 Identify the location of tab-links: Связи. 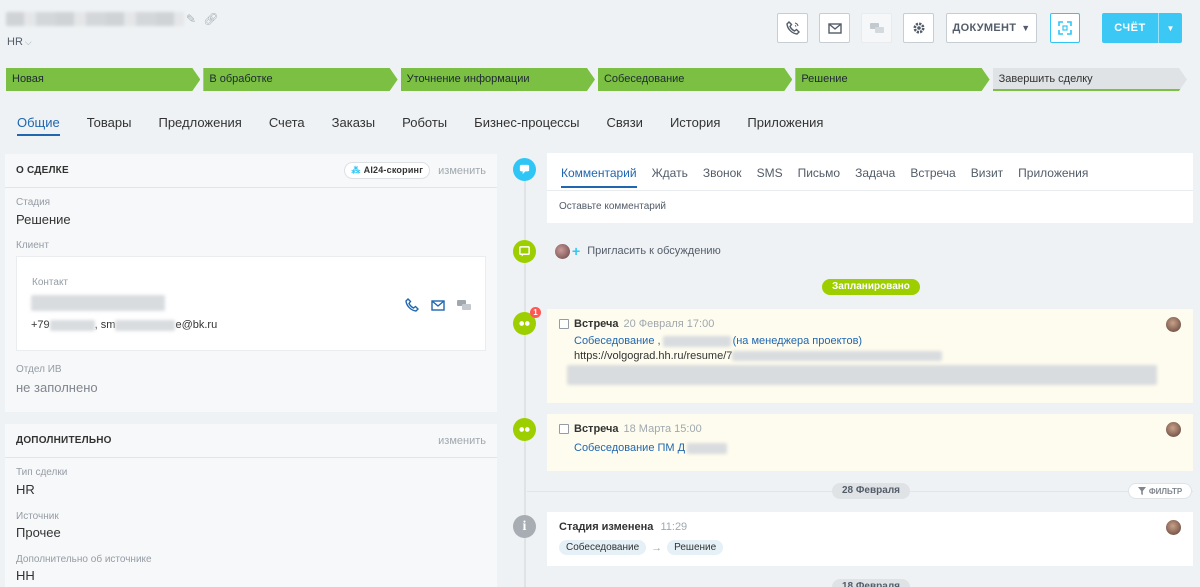
(625, 125).